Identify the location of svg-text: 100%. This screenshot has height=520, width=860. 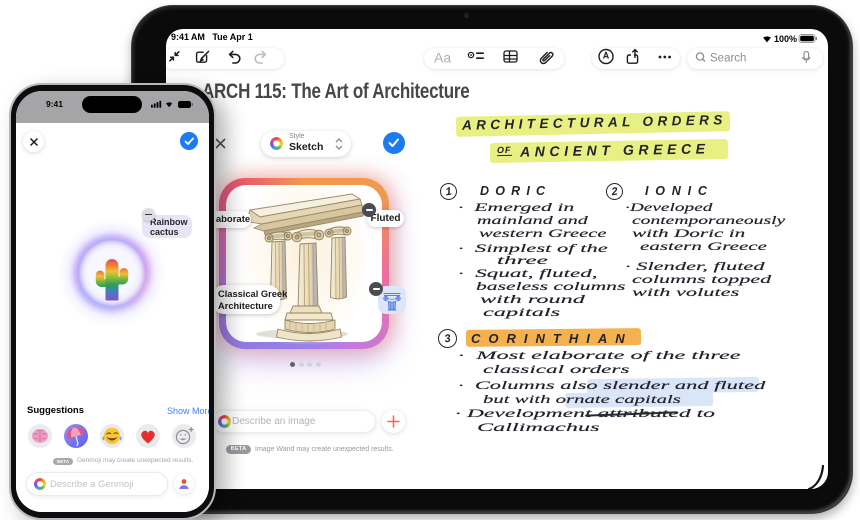
(785, 39).